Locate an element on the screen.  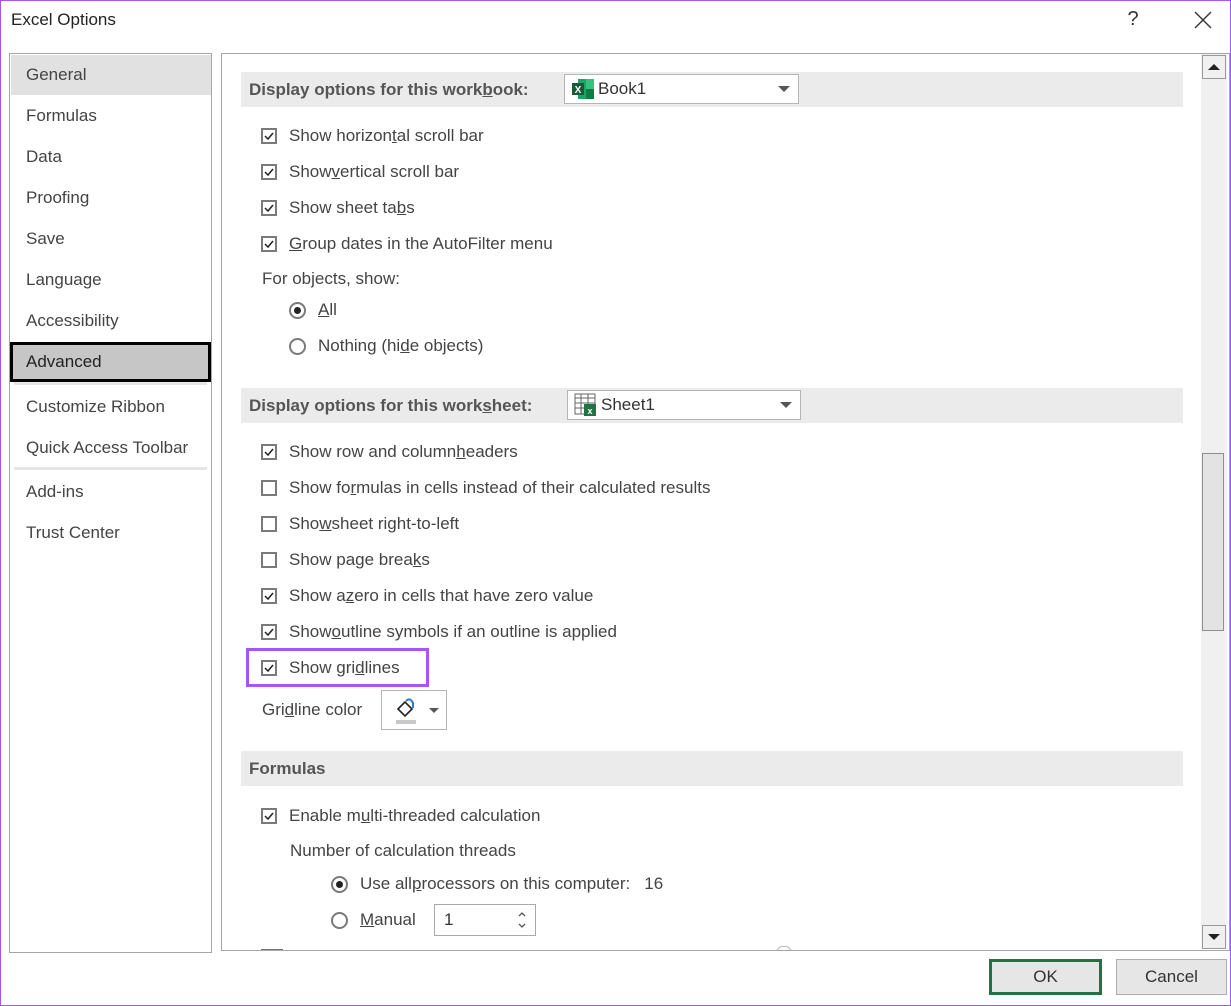
radio-row-objects-option: Nothing (hi d e objects) is located at coordinates (386, 346).